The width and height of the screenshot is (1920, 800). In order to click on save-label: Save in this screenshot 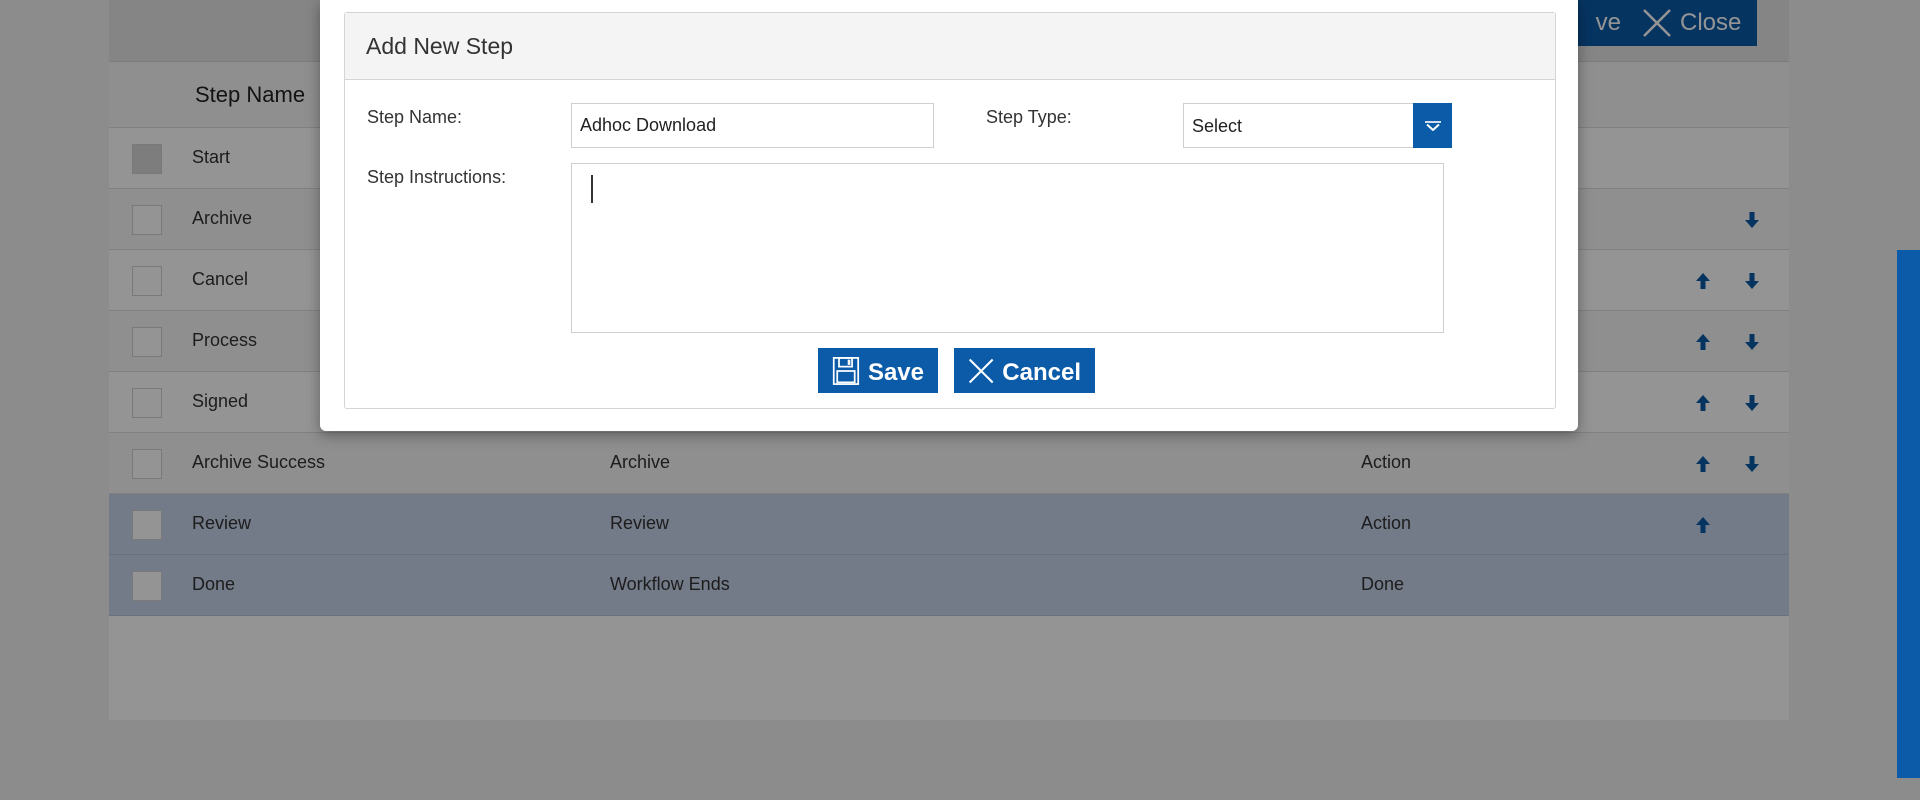, I will do `click(895, 372)`.